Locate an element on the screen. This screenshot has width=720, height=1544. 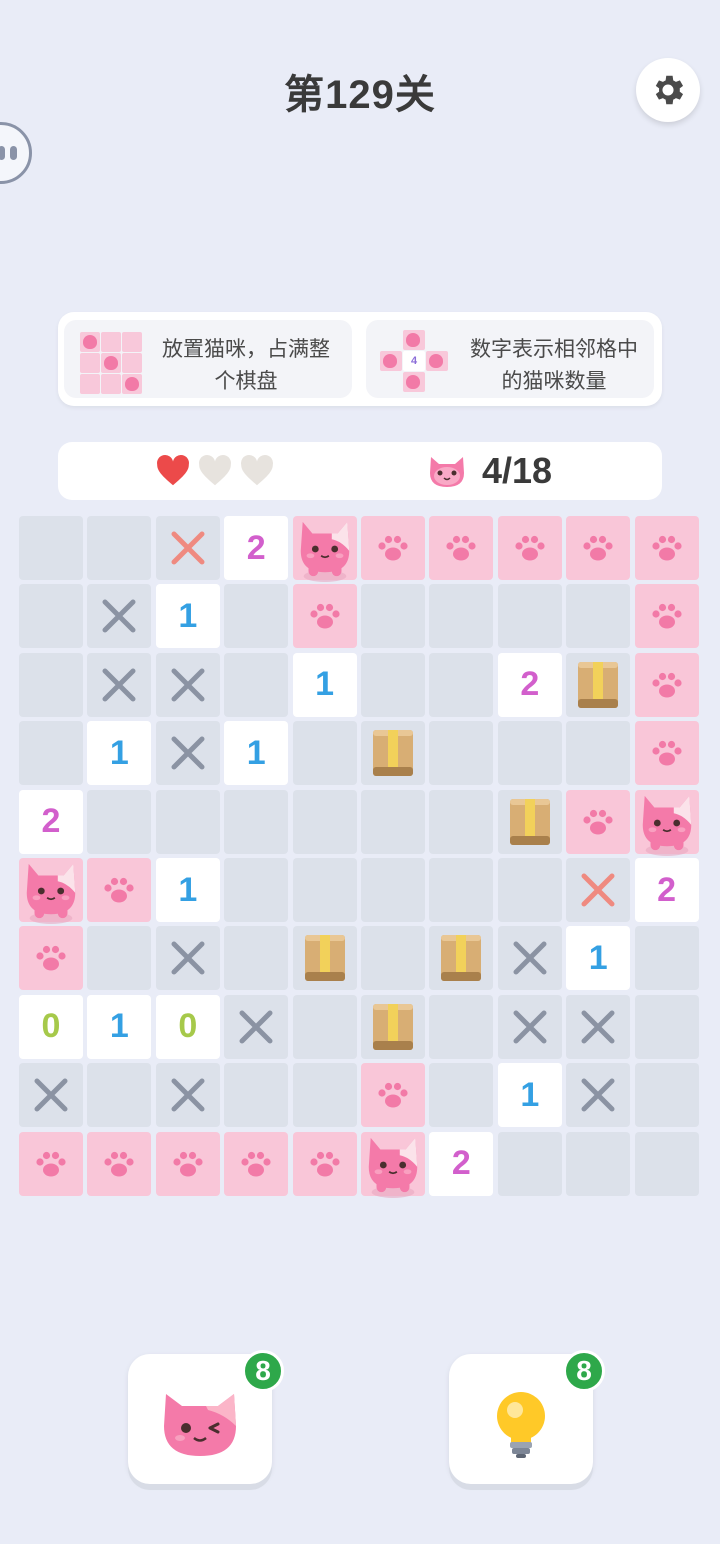
settings-button is located at coordinates (668, 90).